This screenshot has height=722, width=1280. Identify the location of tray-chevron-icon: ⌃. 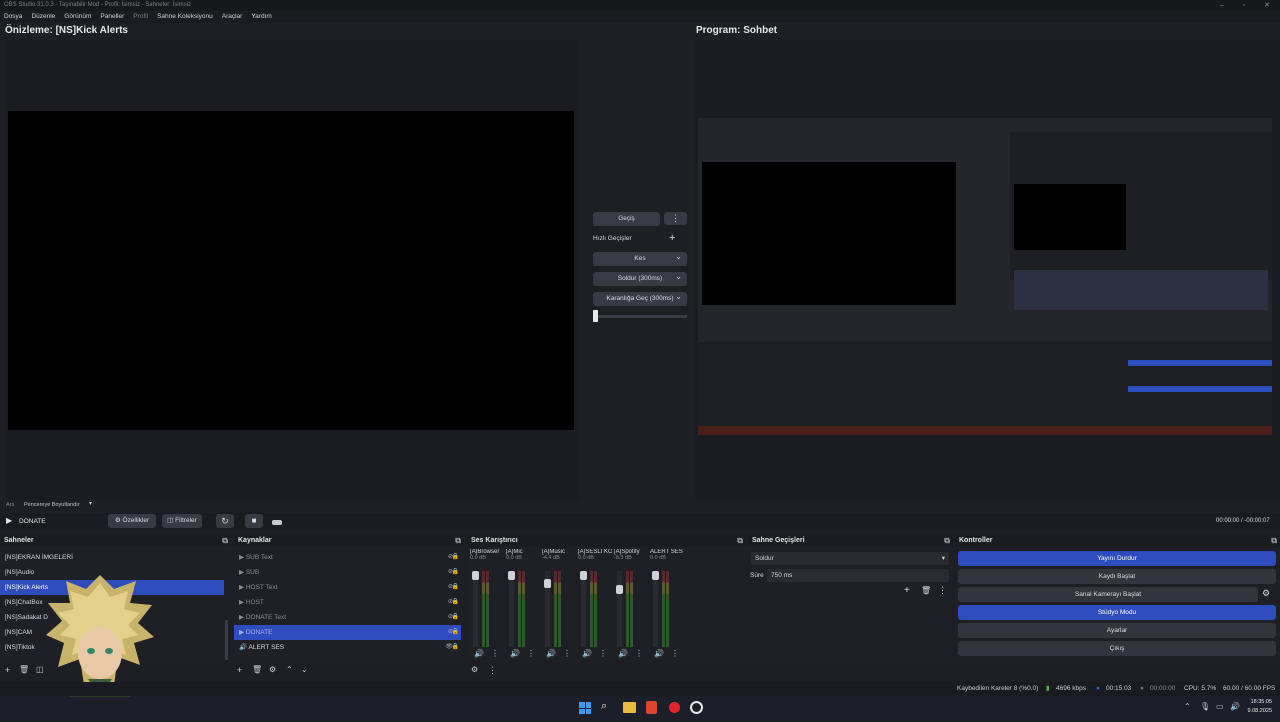
(1187, 706).